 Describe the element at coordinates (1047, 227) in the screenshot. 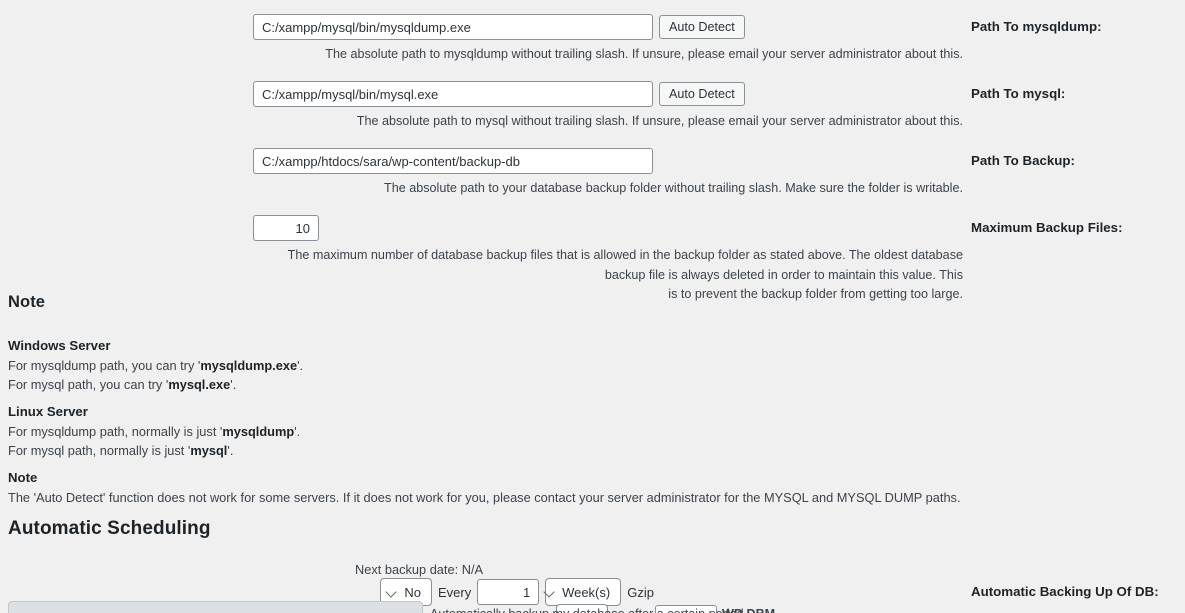

I see `label-maximum-backup-files: :Maximum Backup Files` at that location.